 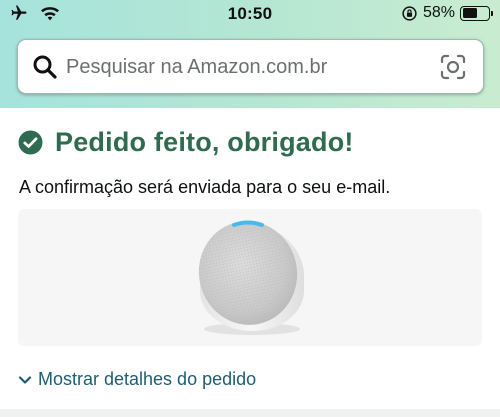 What do you see at coordinates (409, 13) in the screenshot?
I see `orientation-lock-icon` at bounding box center [409, 13].